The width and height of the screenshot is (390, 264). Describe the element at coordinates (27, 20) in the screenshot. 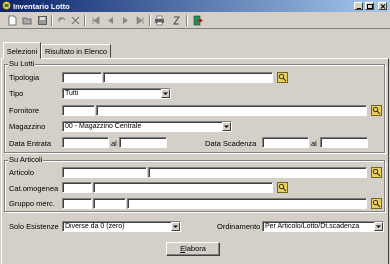

I see `open-folder-icon` at that location.